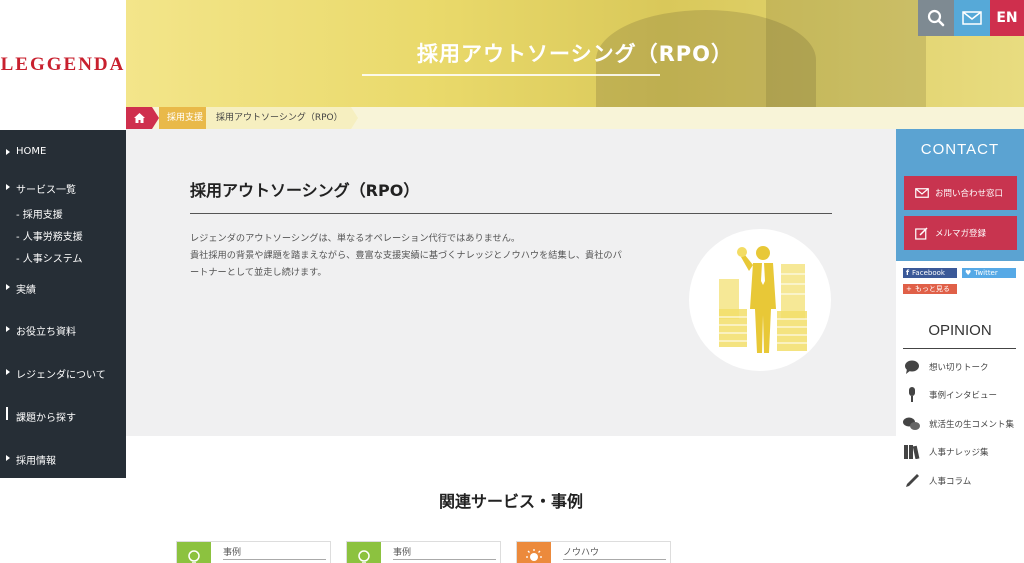 The image size is (1024, 563). I want to click on search-icon, so click(936, 18).